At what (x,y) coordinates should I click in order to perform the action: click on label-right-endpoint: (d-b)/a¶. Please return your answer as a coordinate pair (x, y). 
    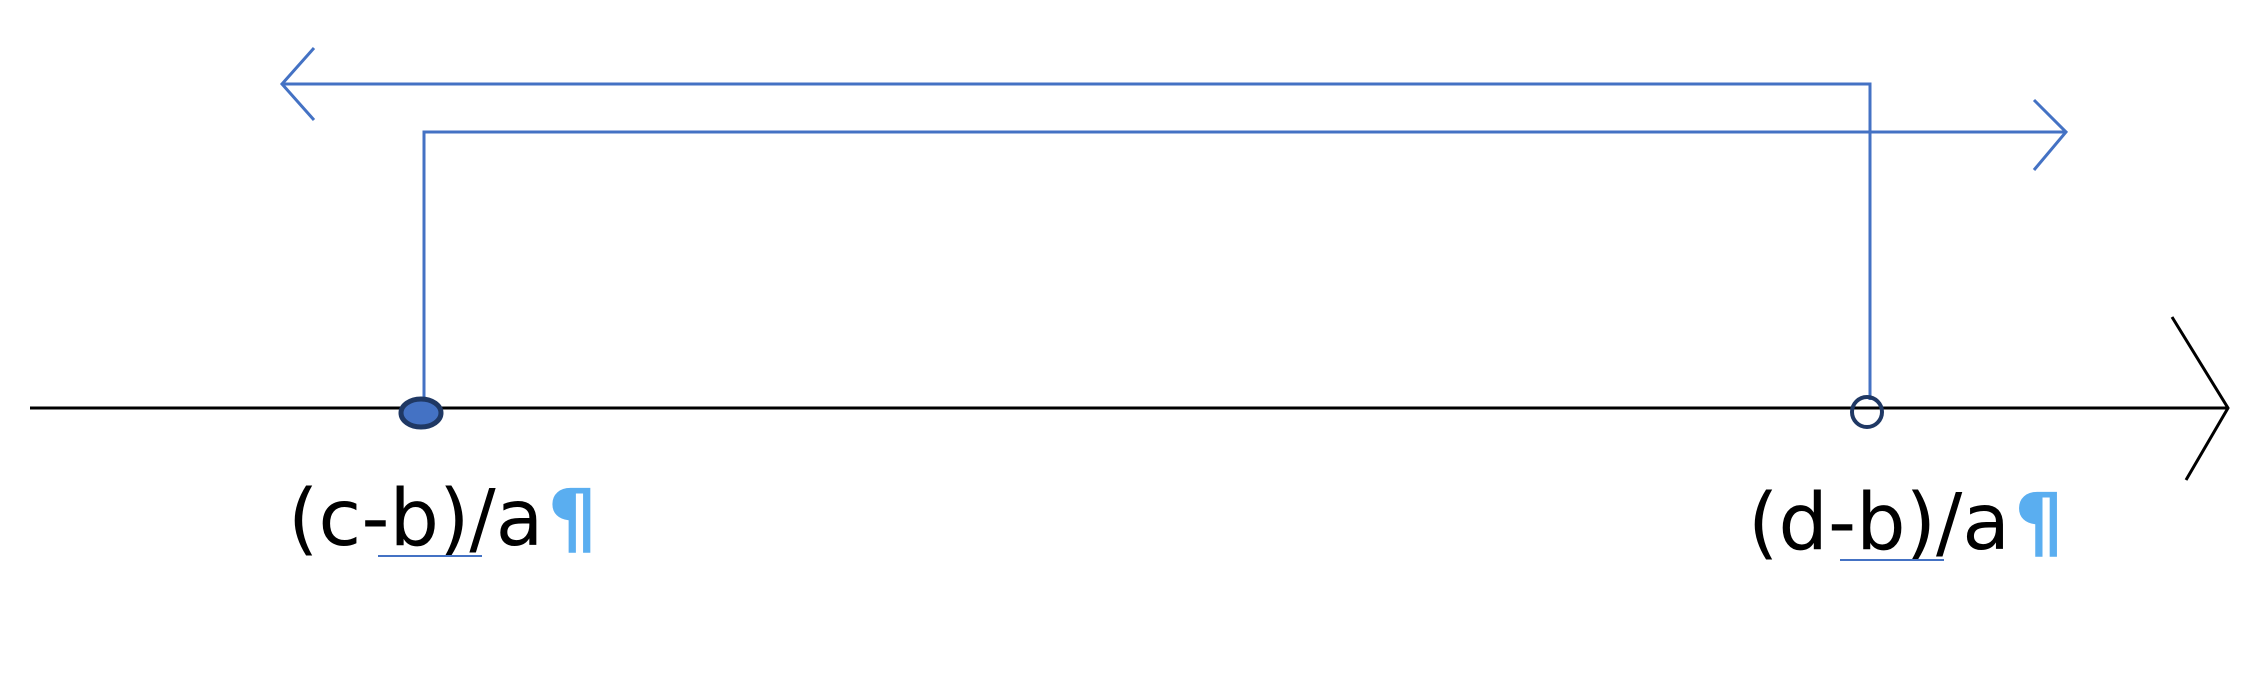
    Looking at the image, I should click on (1906, 523).